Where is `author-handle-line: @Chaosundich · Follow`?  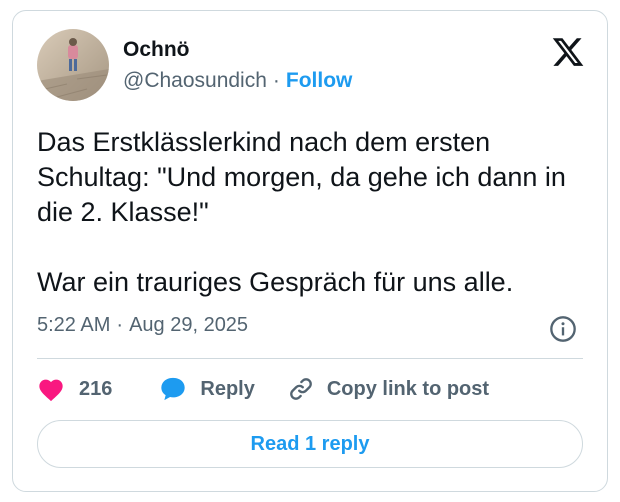
author-handle-line: @Chaosundich · Follow is located at coordinates (237, 81).